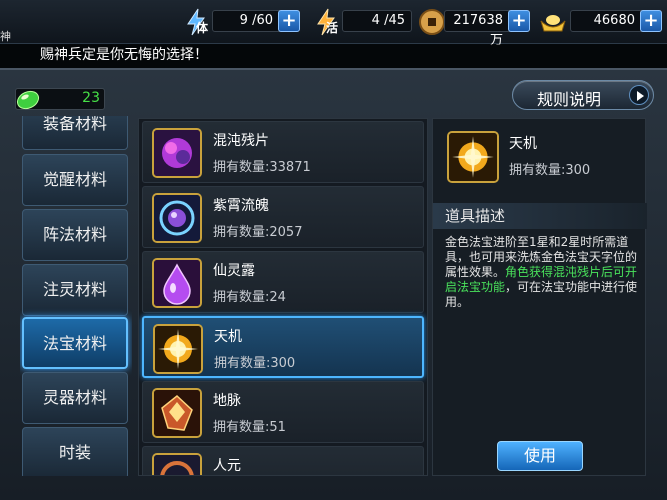 This screenshot has height=500, width=667. What do you see at coordinates (519, 21) in the screenshot?
I see `add-coins-button: +` at bounding box center [519, 21].